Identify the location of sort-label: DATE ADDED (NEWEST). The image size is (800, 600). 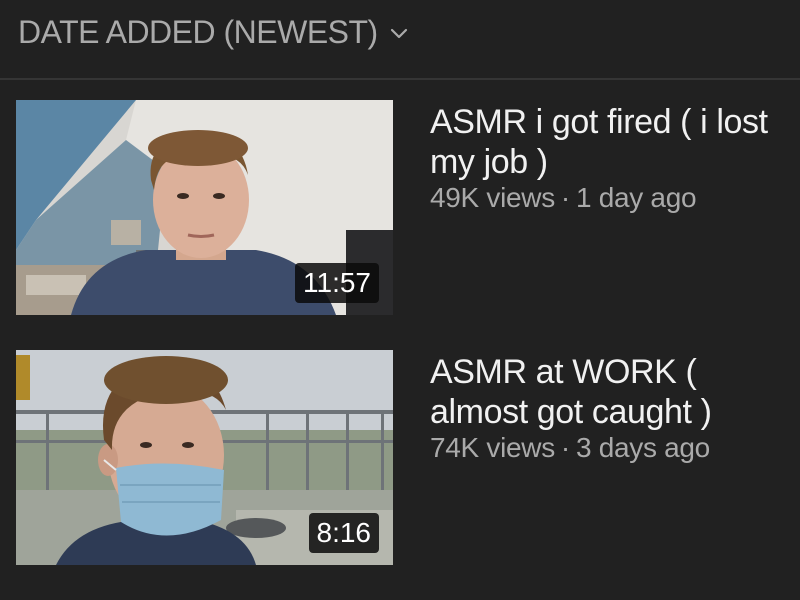
(198, 32).